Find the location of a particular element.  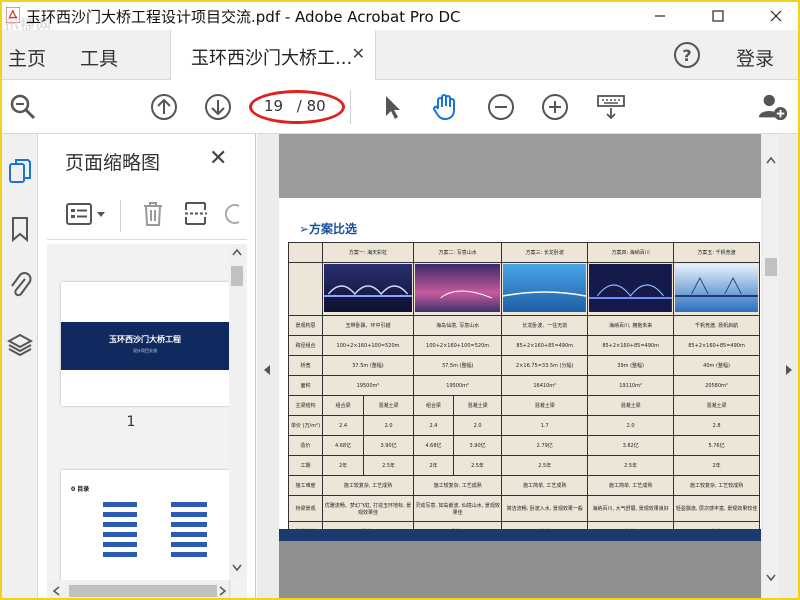

page-thumbnail-1: 玉环西沙门大桥工程 设计项目交流 is located at coordinates (145, 344).